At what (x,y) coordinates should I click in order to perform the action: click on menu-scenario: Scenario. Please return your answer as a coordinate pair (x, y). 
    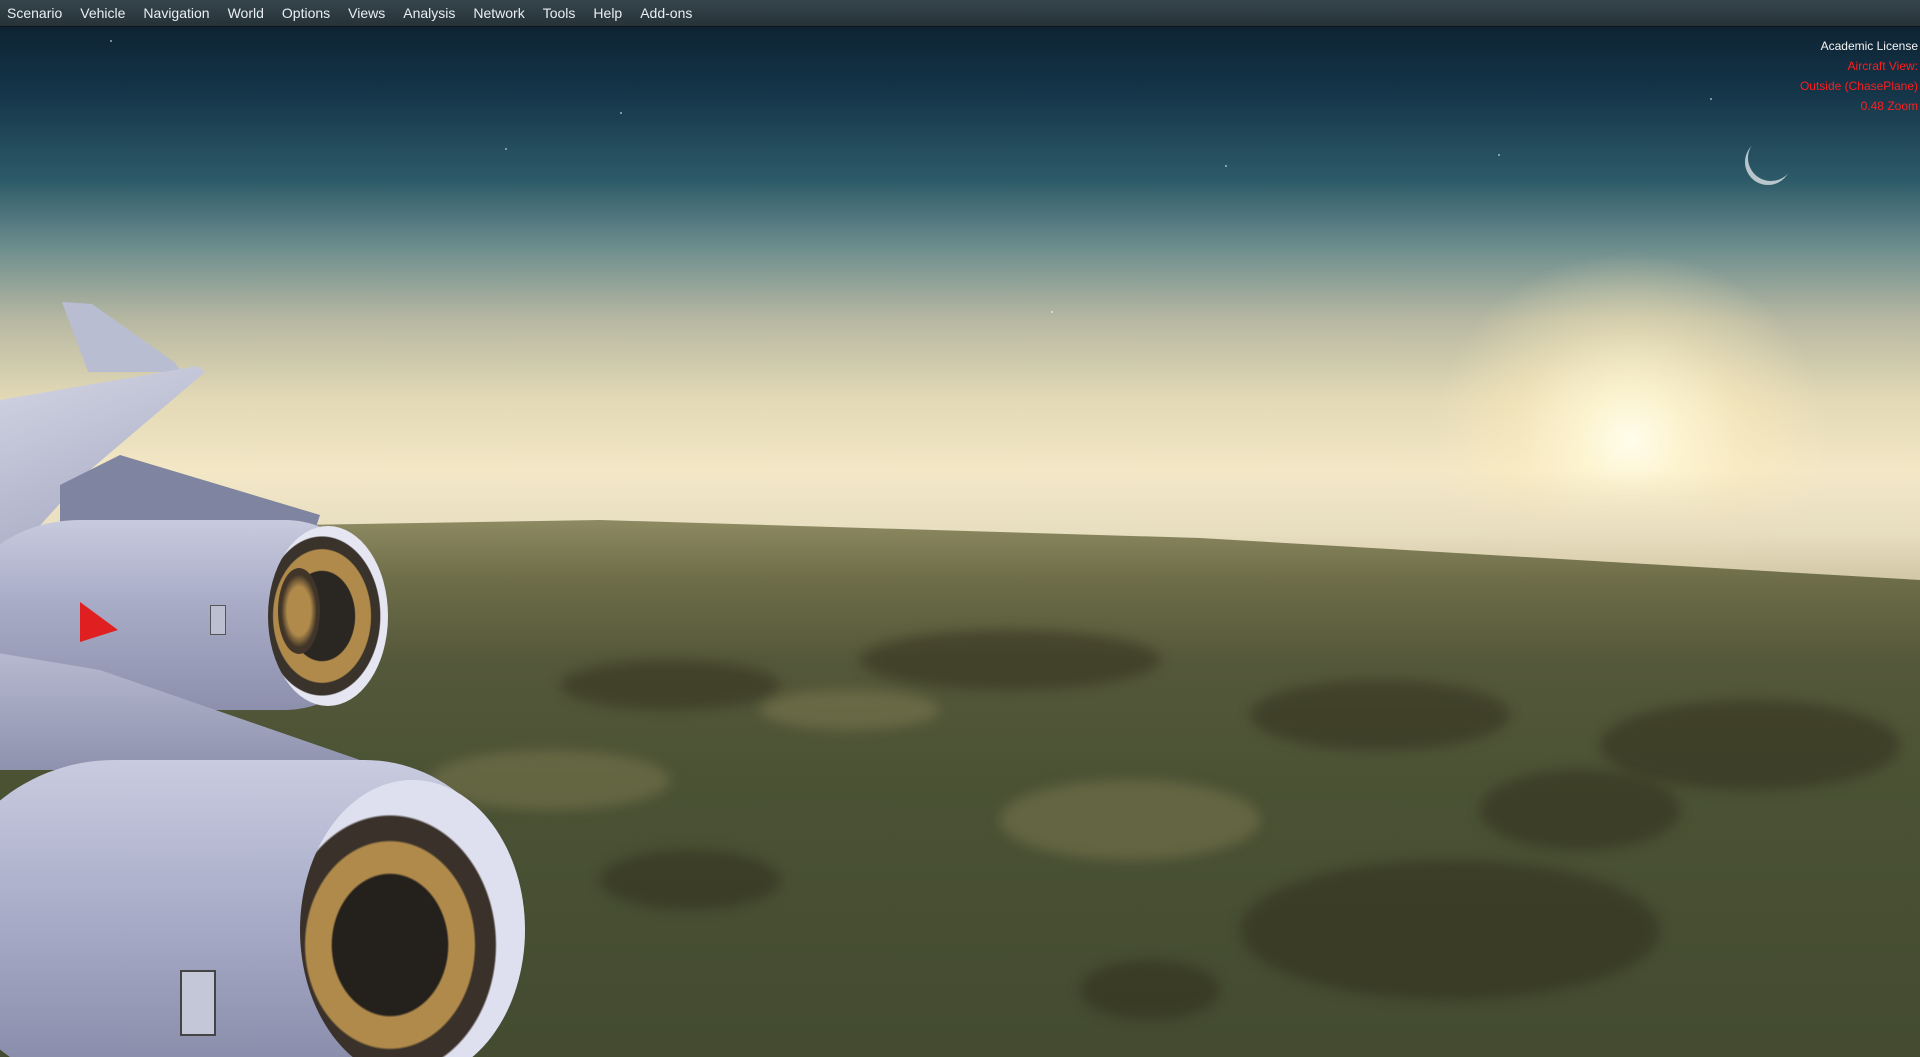
    Looking at the image, I should click on (36, 13).